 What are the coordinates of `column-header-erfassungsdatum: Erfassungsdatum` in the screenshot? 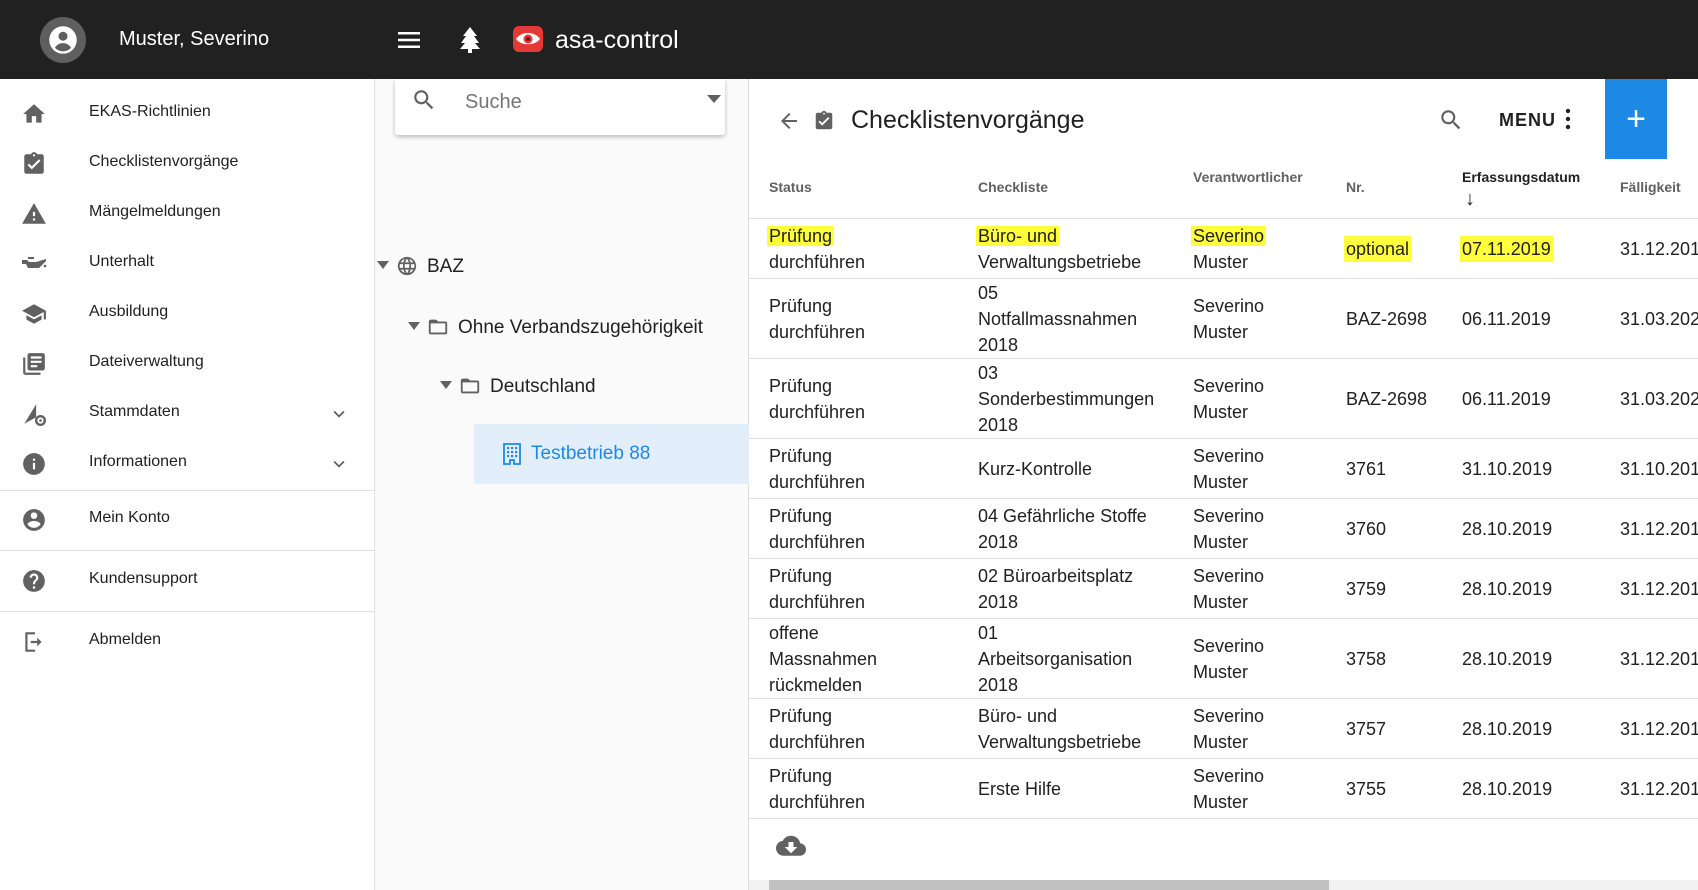 It's located at (1521, 177).